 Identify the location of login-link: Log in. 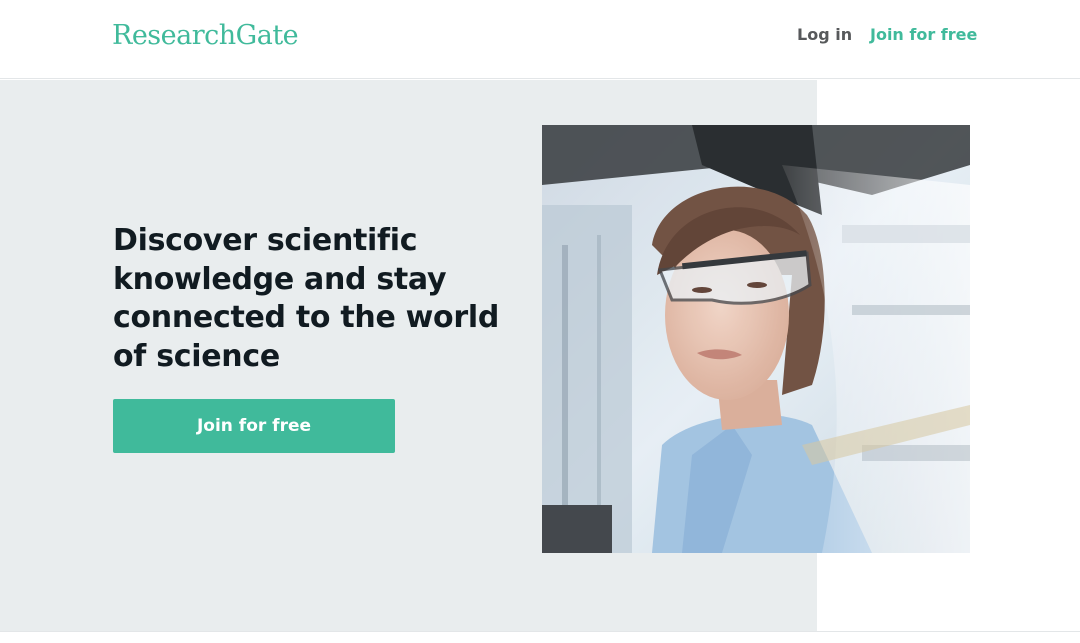
(824, 34).